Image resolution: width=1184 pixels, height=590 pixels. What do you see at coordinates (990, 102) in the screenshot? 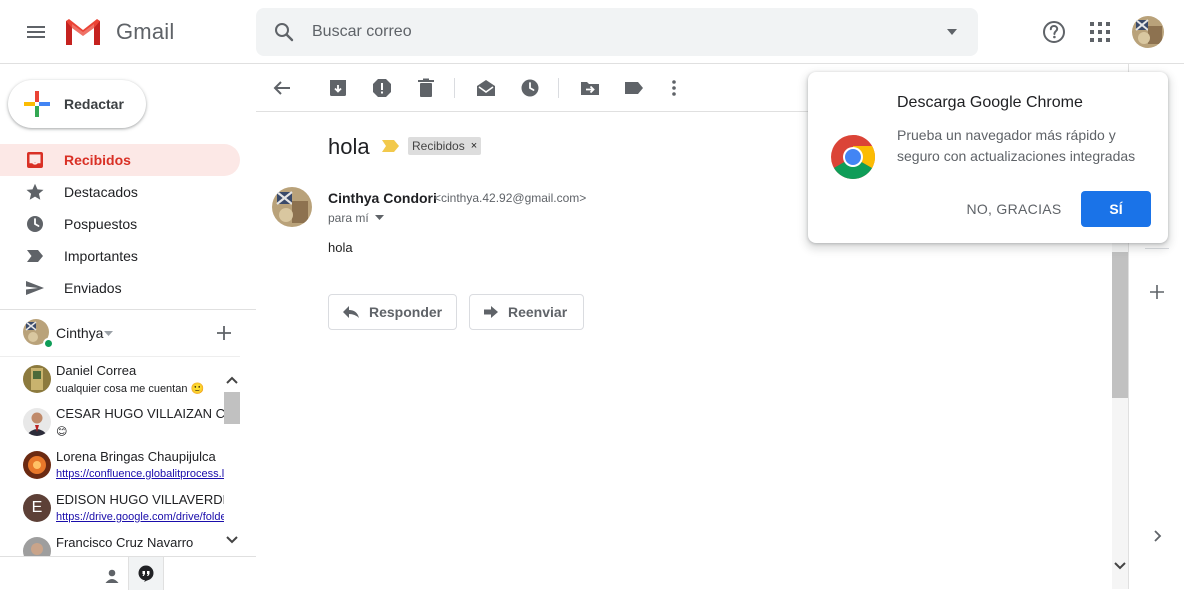
I see `promo-title: Descarga Google Chrome` at bounding box center [990, 102].